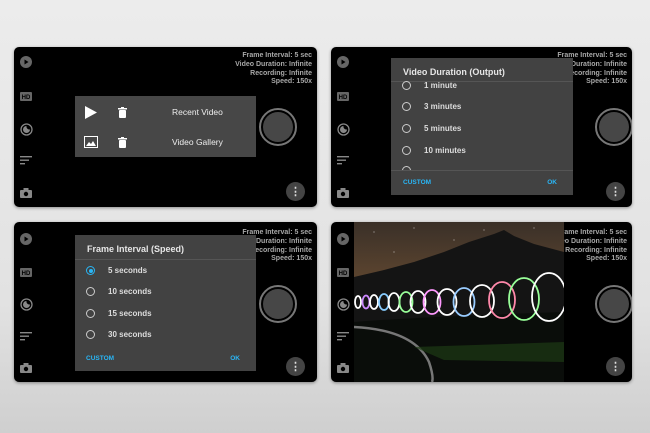 This screenshot has width=650, height=433. Describe the element at coordinates (116, 270) in the screenshot. I see `option-5-seconds: 5 seconds` at that location.